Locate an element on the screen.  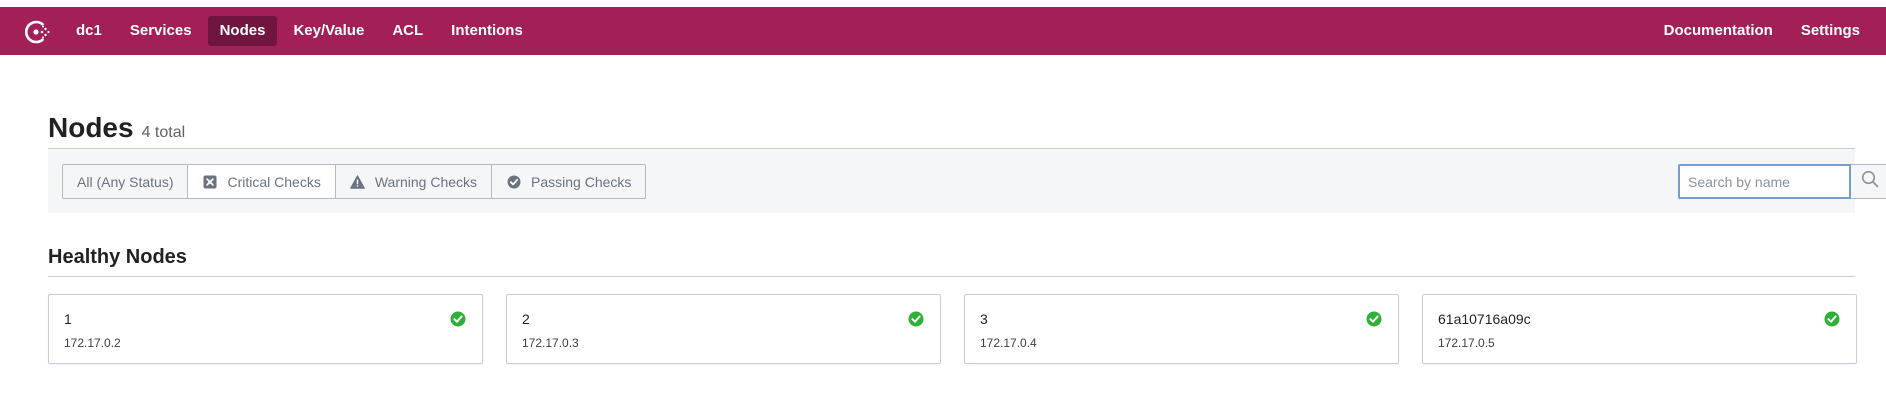
node-address: 172.17.0.5 is located at coordinates (1466, 343).